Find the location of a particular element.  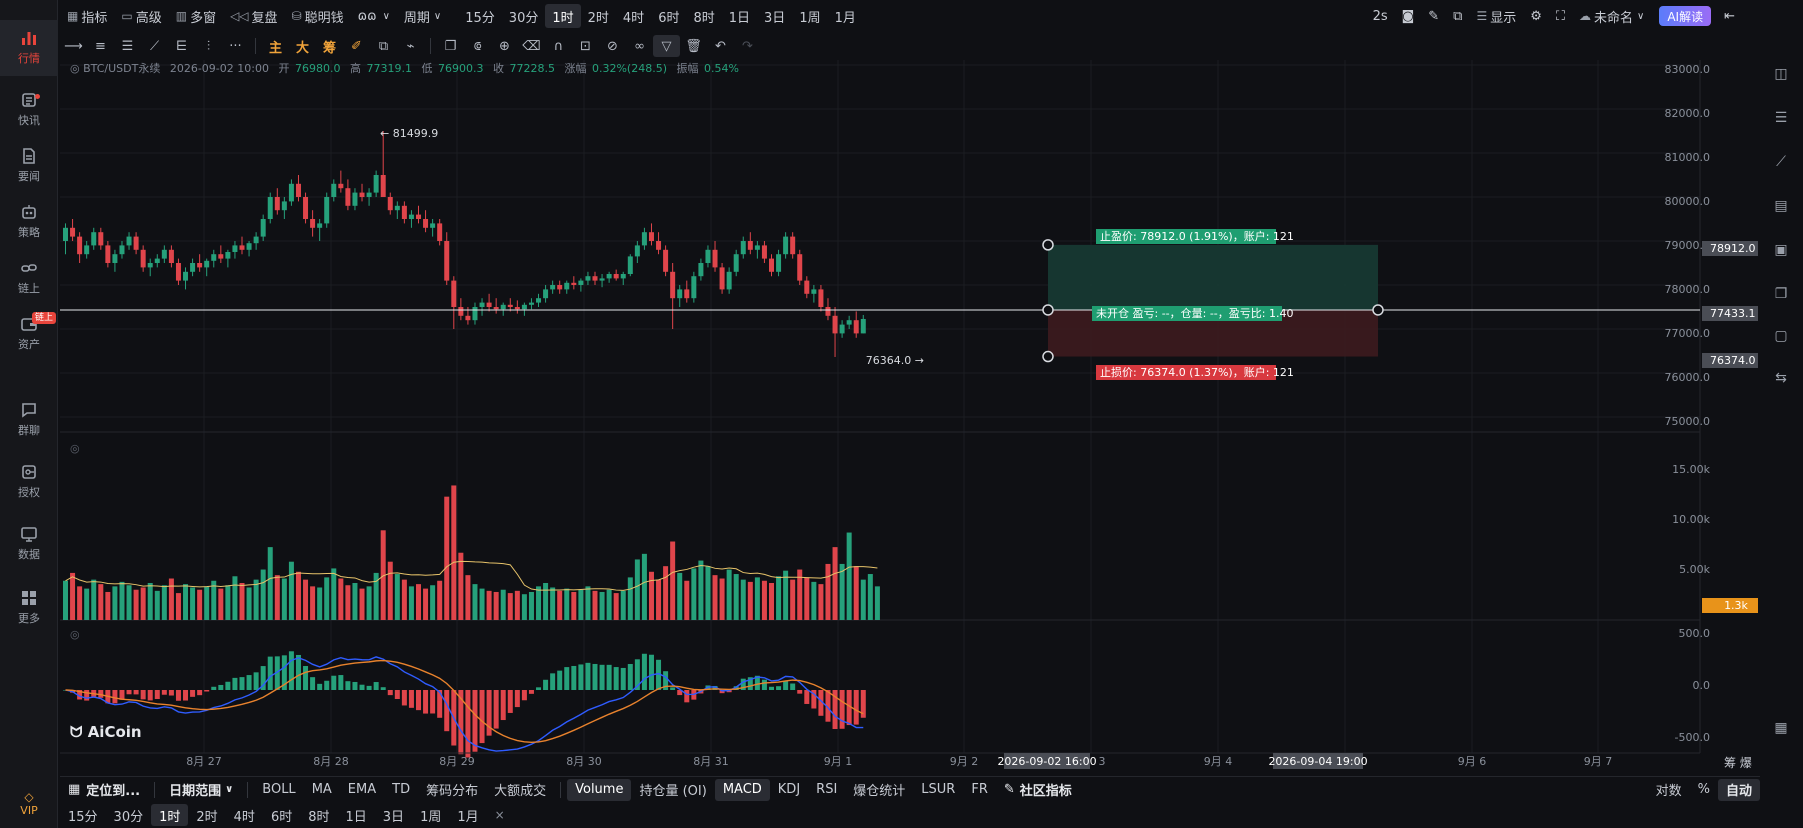

bottom-period-1mo: 1月 is located at coordinates (467, 815).